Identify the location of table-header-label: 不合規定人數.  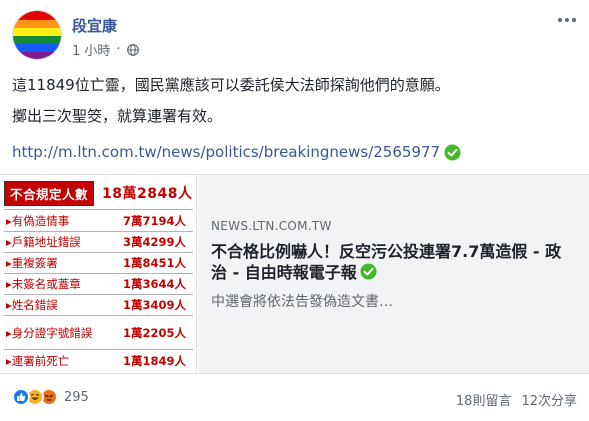
(49, 193).